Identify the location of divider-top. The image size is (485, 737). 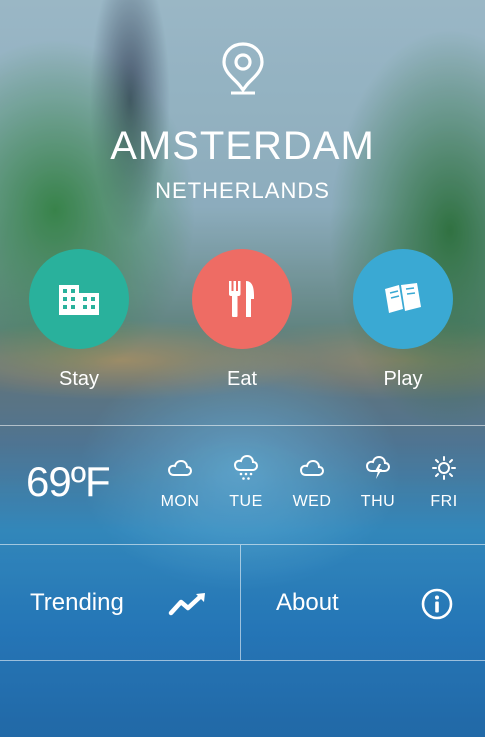
(242, 425).